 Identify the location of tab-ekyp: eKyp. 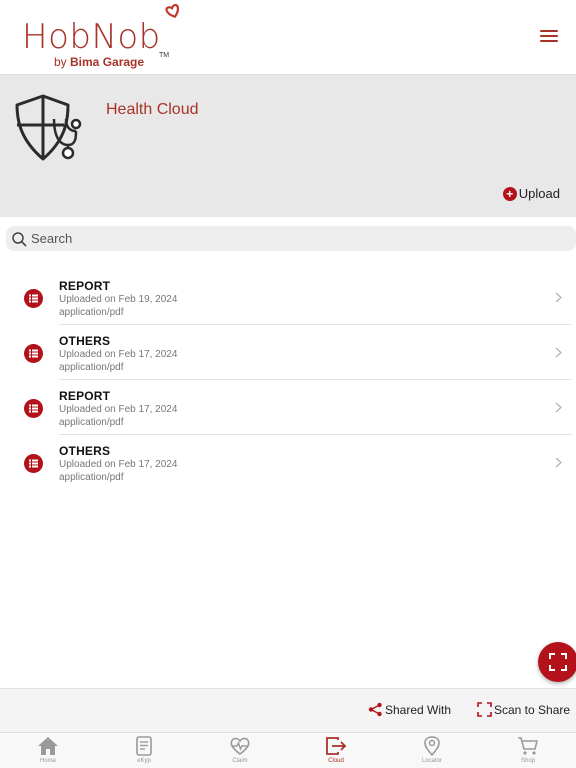
(144, 750).